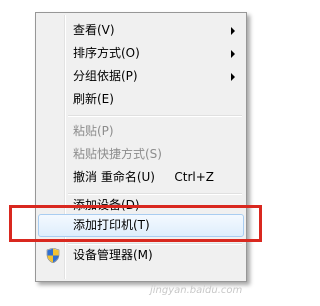 This screenshot has width=320, height=306. What do you see at coordinates (141, 53) in the screenshot?
I see `menu-item-sort-by: 排序方式(O)` at bounding box center [141, 53].